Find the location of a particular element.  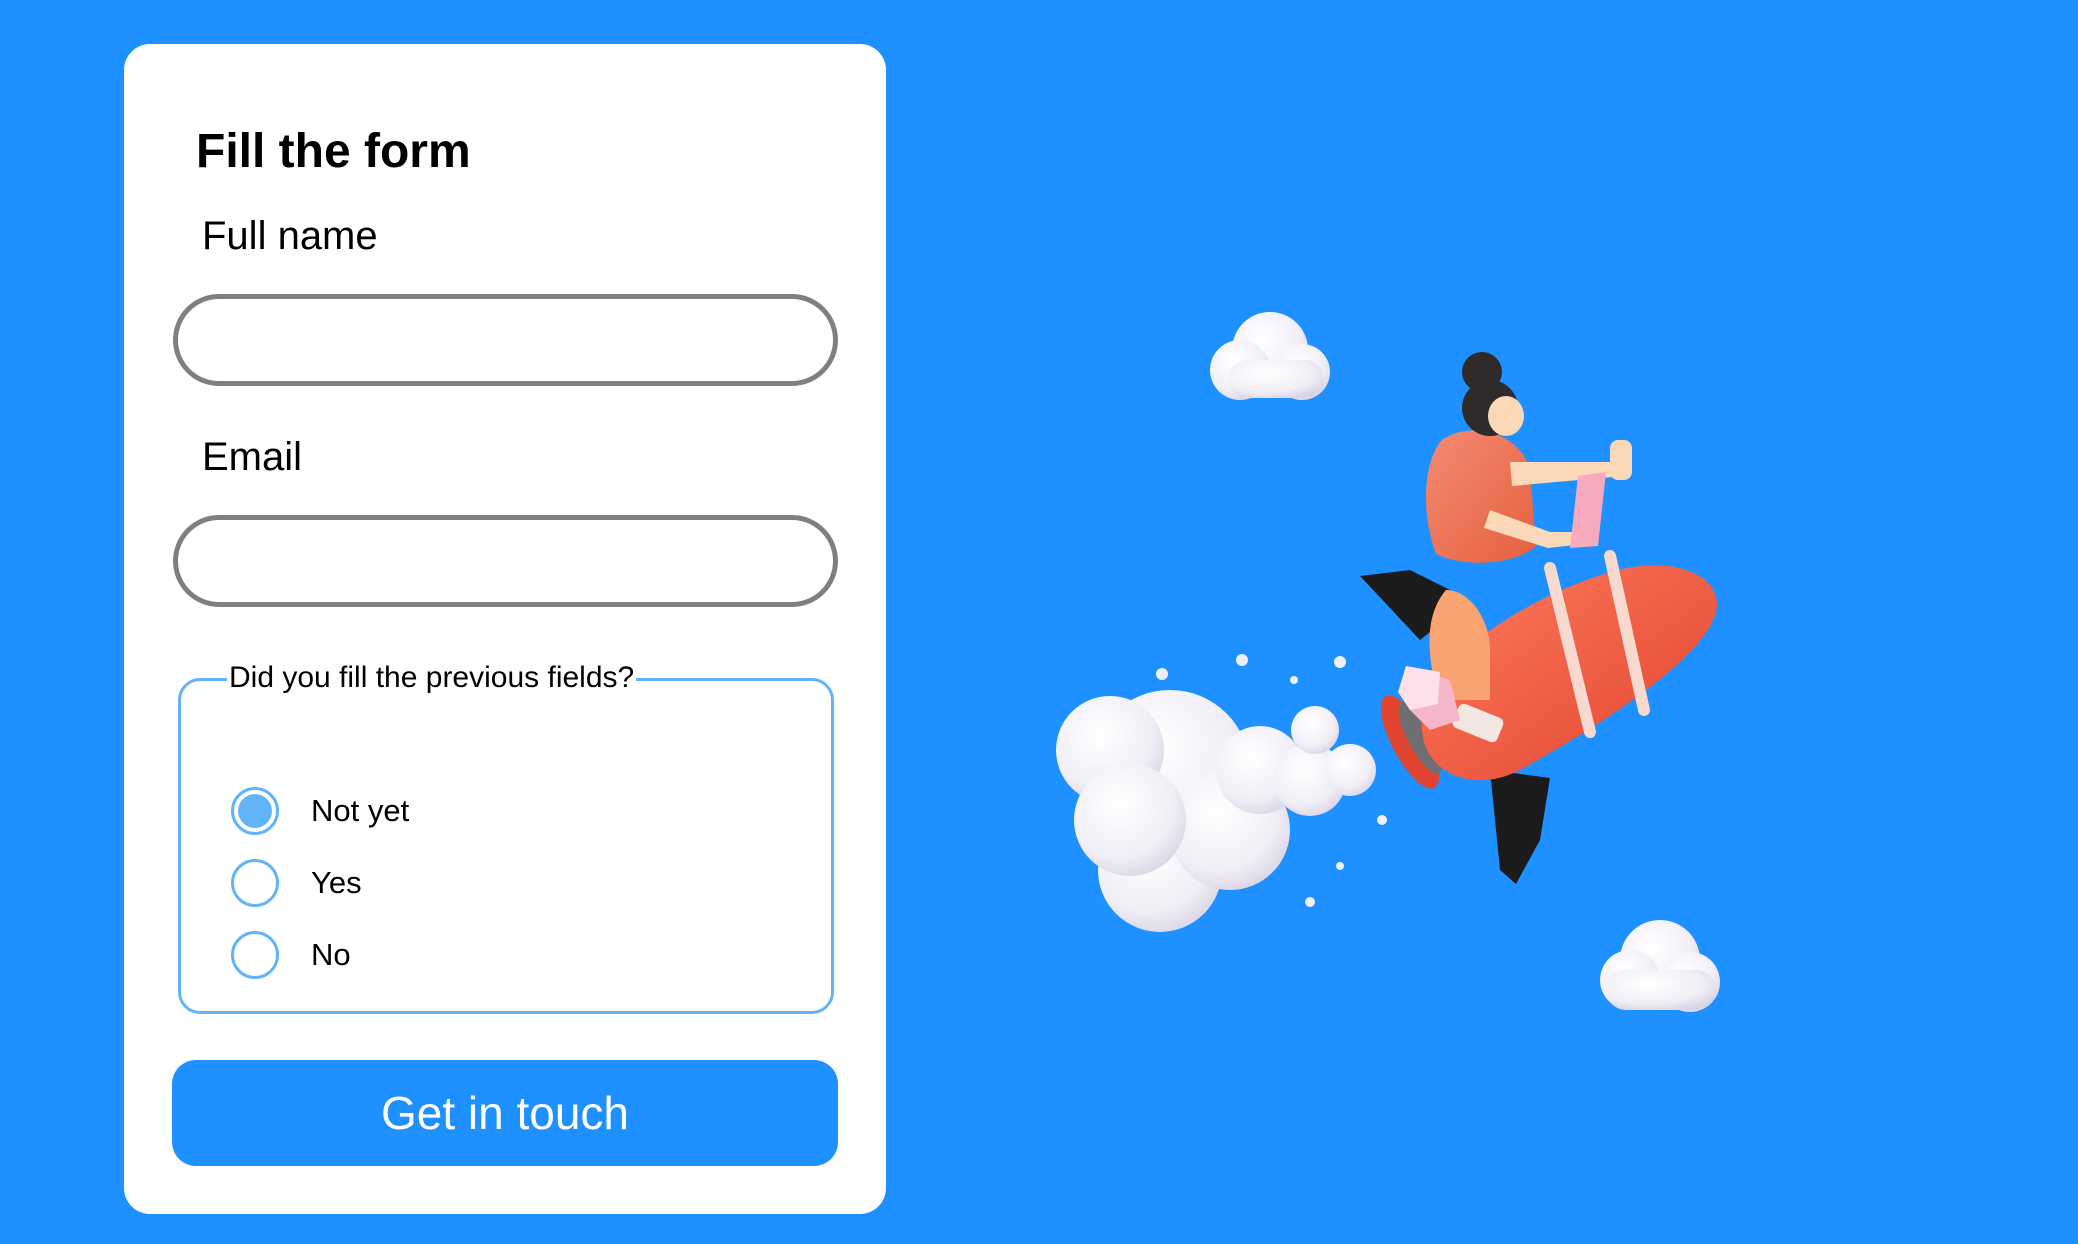

small-cloud-bottom is located at coordinates (1660, 966).